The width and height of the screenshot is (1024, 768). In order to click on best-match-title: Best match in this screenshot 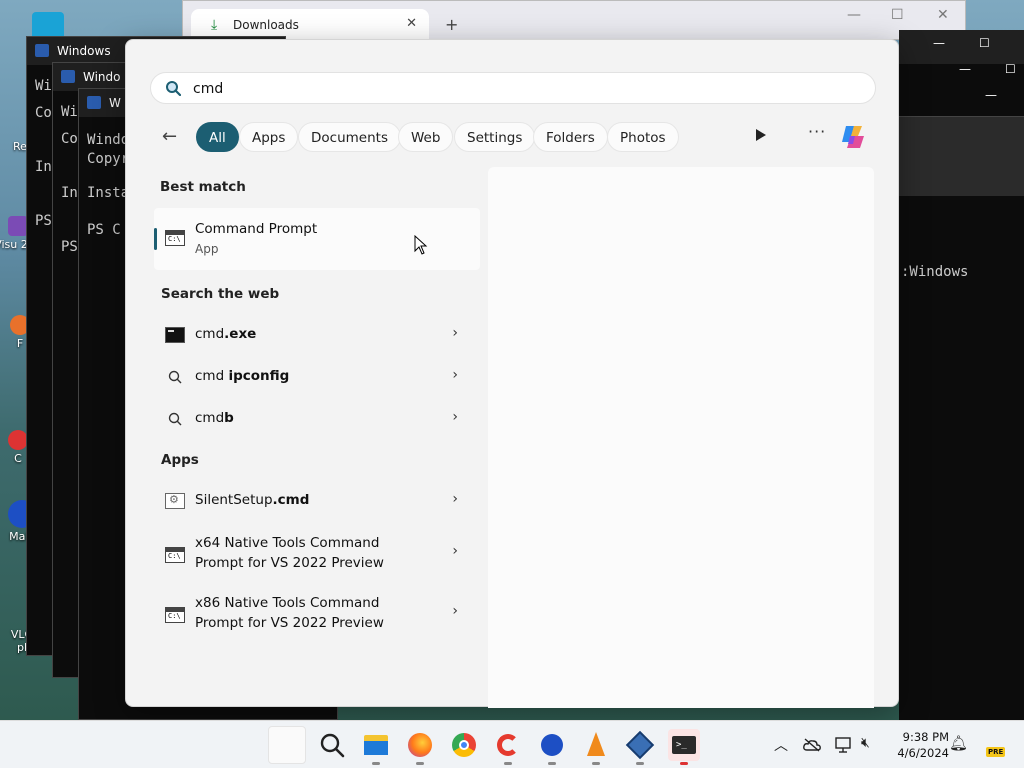, I will do `click(203, 187)`.